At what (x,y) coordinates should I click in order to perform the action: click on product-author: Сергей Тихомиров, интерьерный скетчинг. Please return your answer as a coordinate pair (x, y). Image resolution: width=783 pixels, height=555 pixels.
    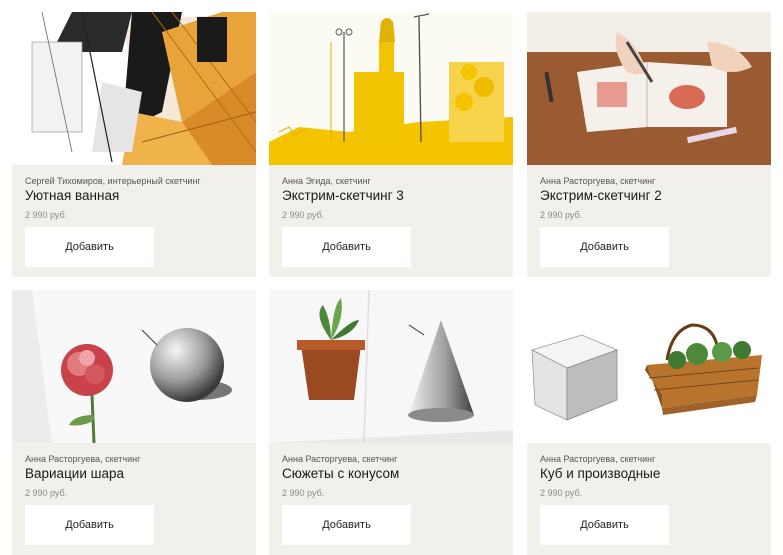
    Looking at the image, I should click on (113, 181).